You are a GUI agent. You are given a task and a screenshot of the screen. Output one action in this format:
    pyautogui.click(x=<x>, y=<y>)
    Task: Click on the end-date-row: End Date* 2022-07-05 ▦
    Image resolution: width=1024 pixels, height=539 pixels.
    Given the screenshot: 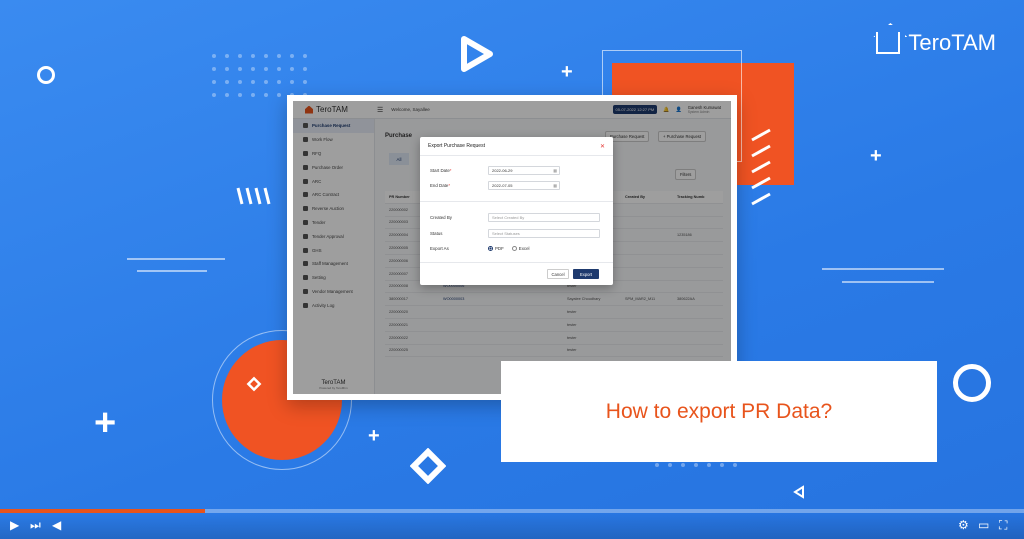 What is the action you would take?
    pyautogui.click(x=495, y=185)
    